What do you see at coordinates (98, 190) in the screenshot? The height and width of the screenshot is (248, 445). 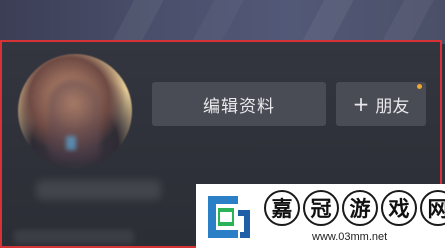 I see `blurred-username` at bounding box center [98, 190].